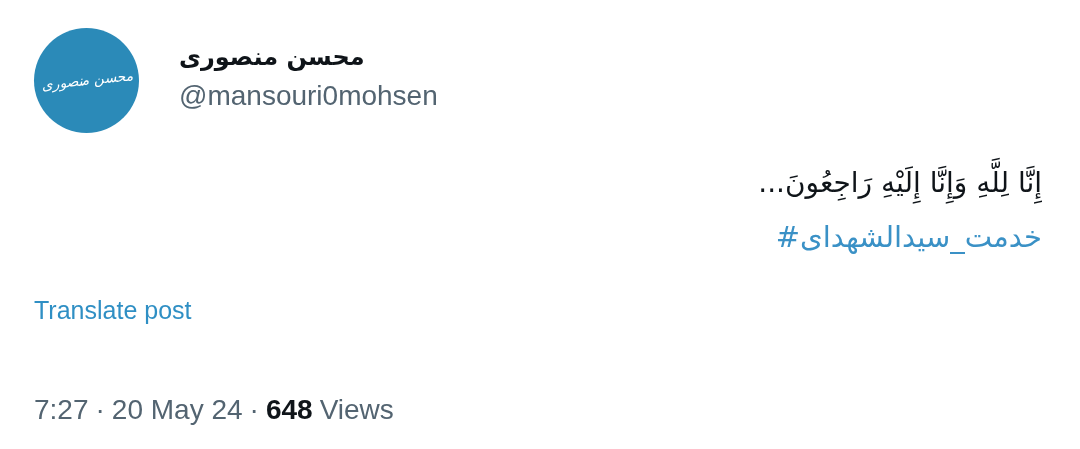 The image size is (1080, 449). I want to click on views-label: Views, so click(356, 410).